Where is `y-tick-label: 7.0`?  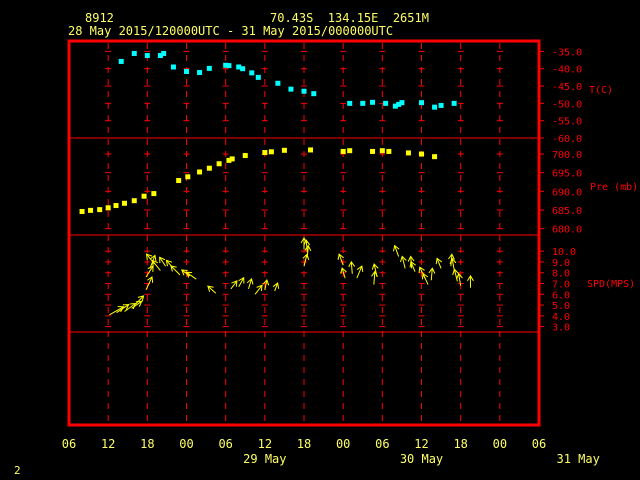
y-tick-label: 7.0 is located at coordinates (561, 285).